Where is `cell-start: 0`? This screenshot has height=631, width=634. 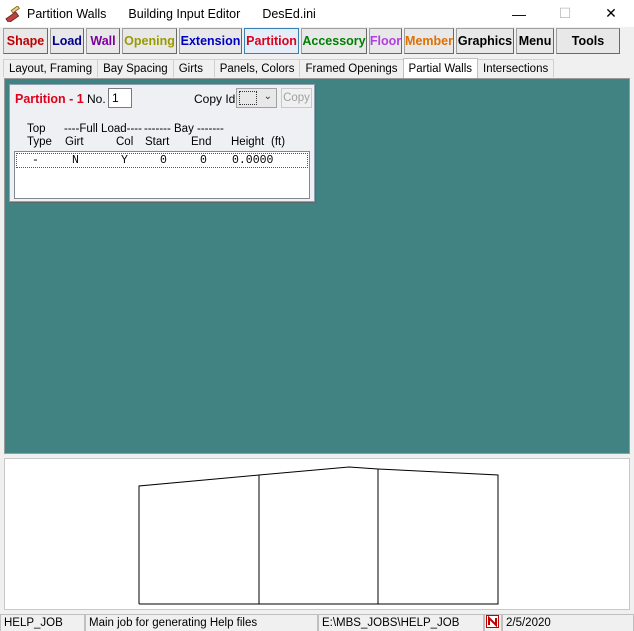 cell-start: 0 is located at coordinates (163, 160).